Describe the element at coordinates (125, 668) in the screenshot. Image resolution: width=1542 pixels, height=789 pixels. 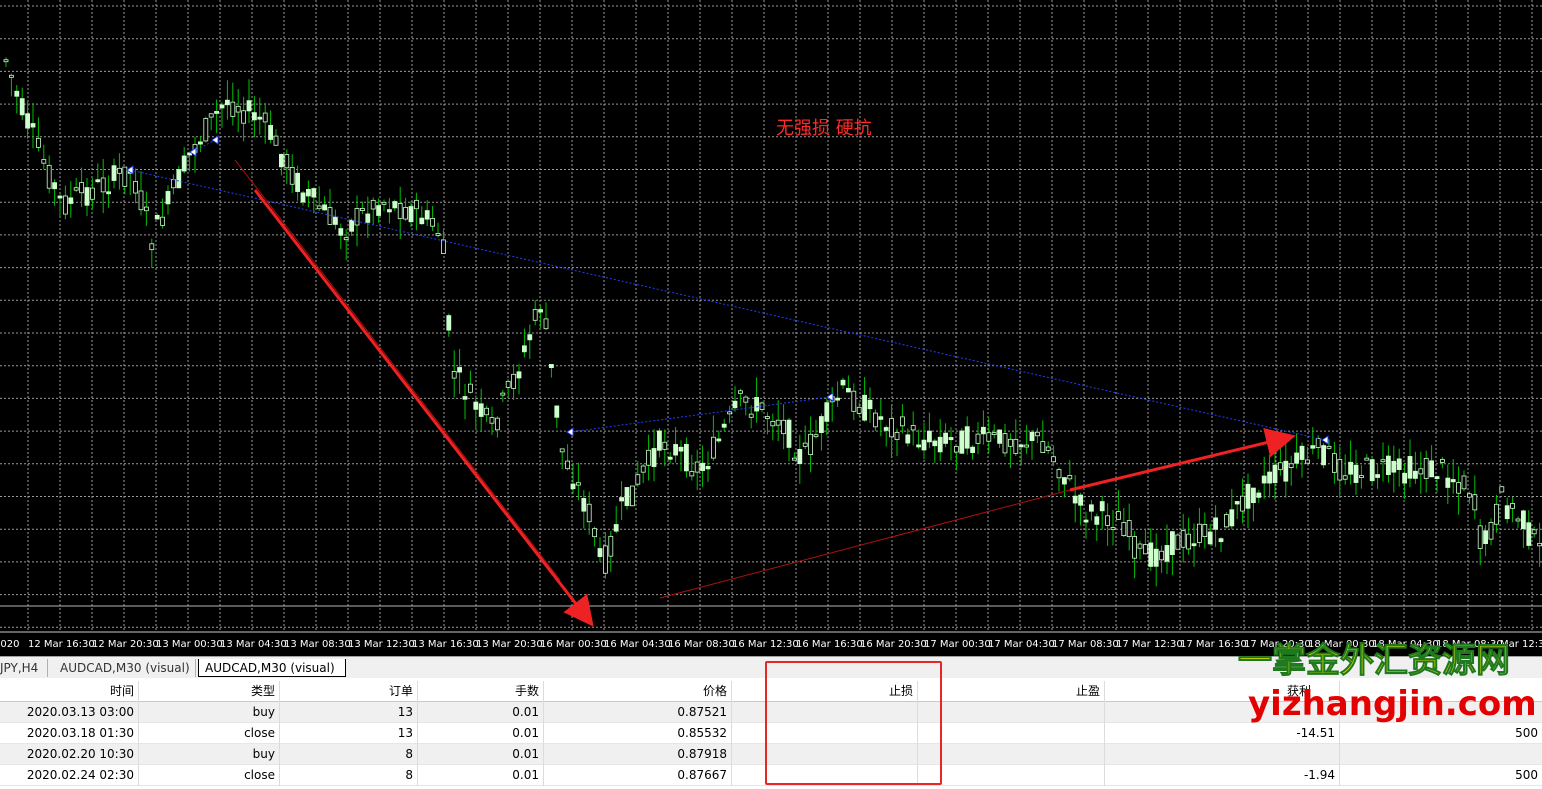
I see `tab-audcad-m30-visual-1: AUDCAD,M30 (visual)` at that location.